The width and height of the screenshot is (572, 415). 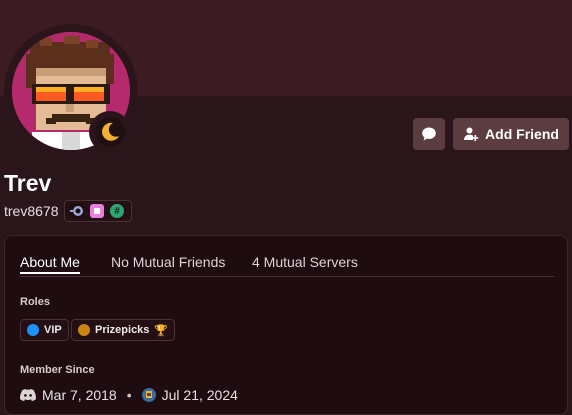 What do you see at coordinates (50, 264) in the screenshot?
I see `tab-about-me: About Me` at bounding box center [50, 264].